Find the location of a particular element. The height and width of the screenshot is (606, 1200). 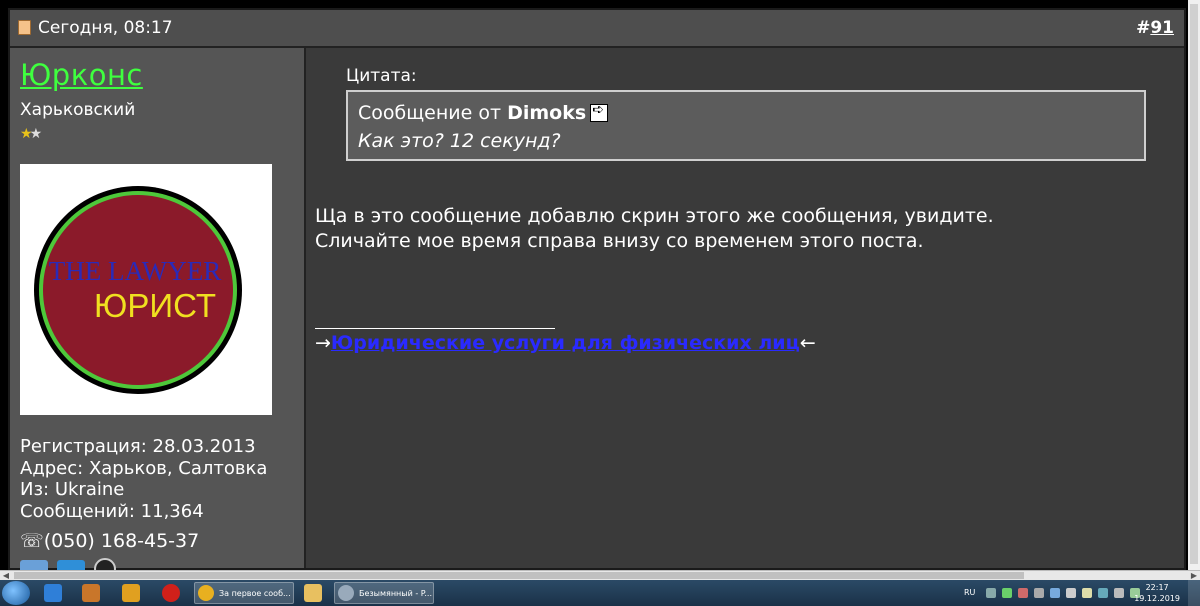

registration-date: Регистрация: 28.03.2013 is located at coordinates (138, 446).